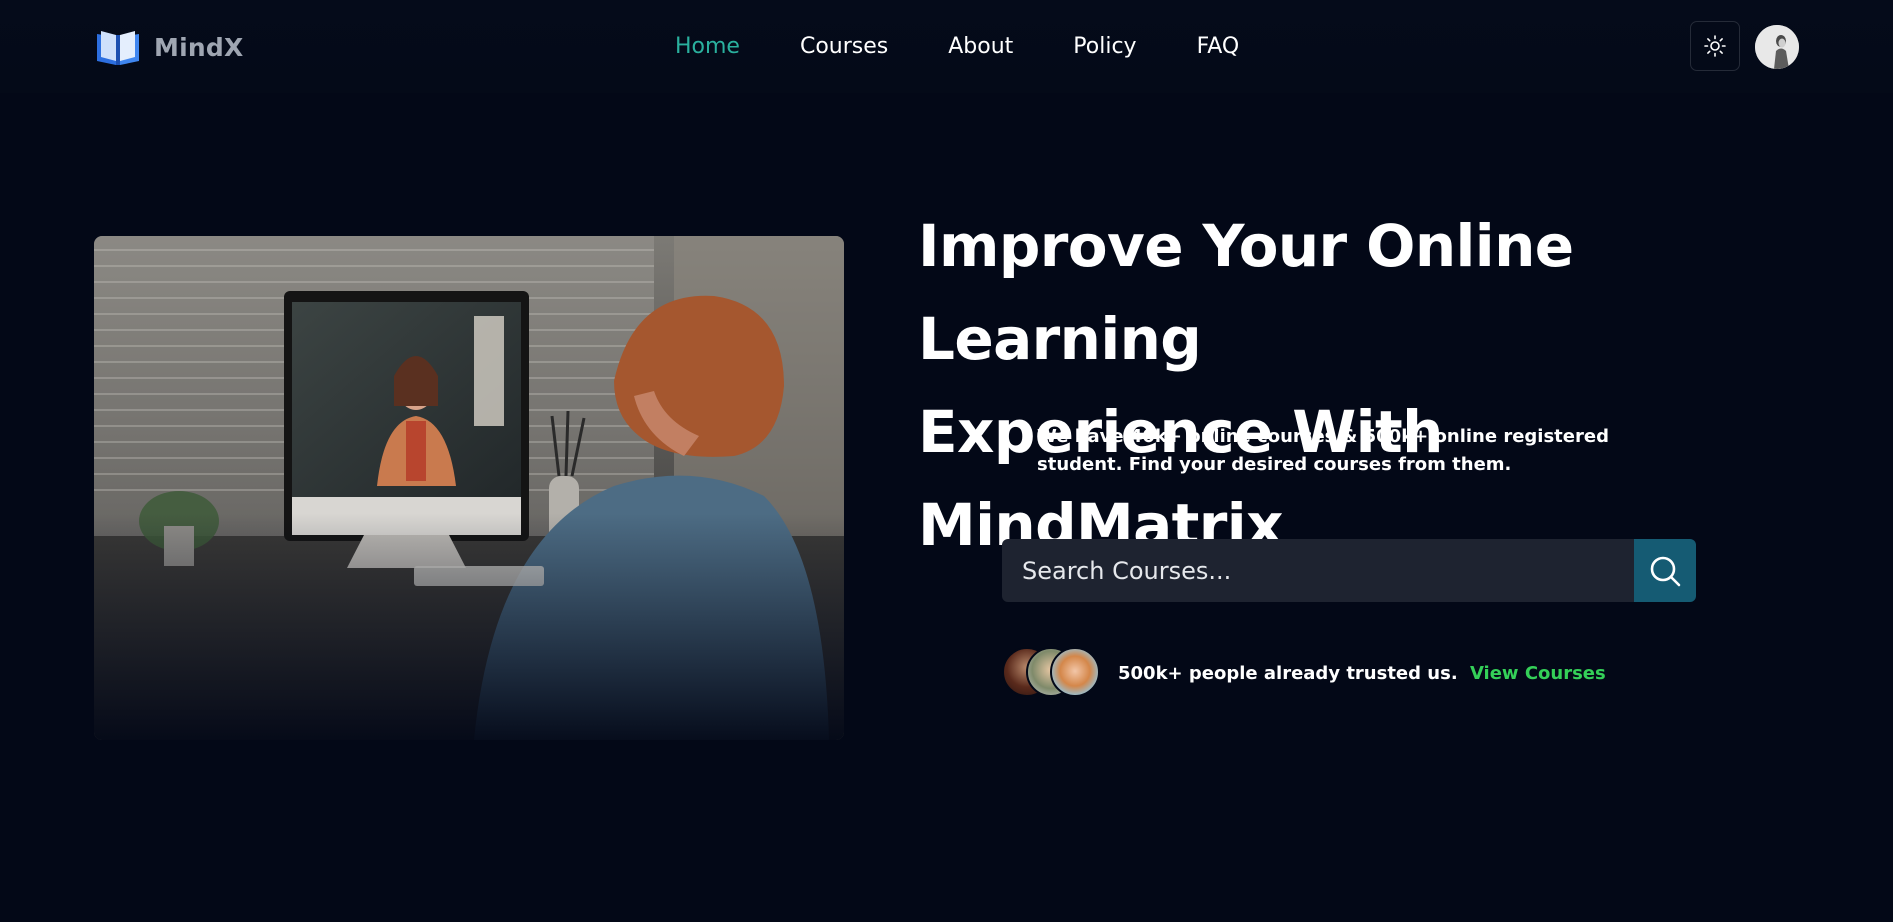 The height and width of the screenshot is (922, 1893). Describe the element at coordinates (1318, 570) in the screenshot. I see `search-input` at that location.